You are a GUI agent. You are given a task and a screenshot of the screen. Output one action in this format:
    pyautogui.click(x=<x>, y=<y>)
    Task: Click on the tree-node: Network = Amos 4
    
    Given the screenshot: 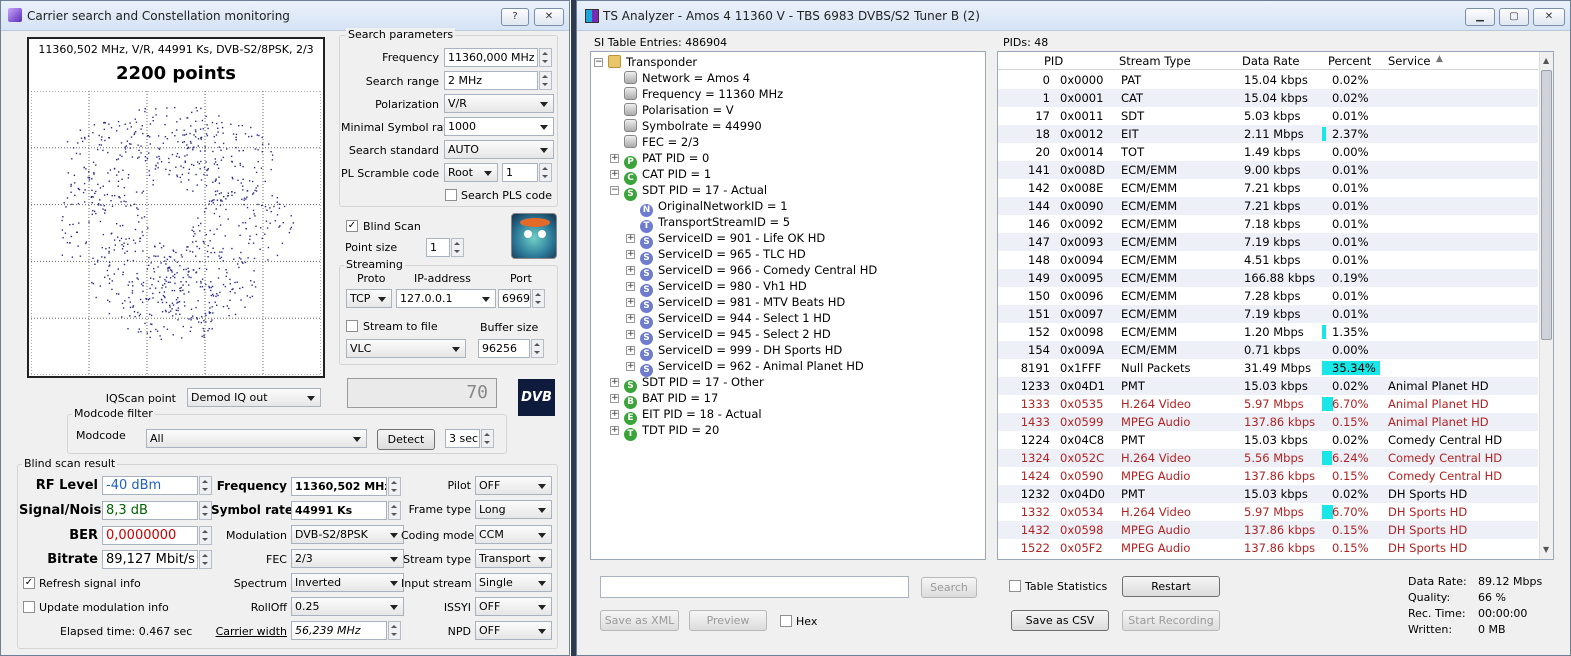 What is the action you would take?
    pyautogui.click(x=687, y=78)
    